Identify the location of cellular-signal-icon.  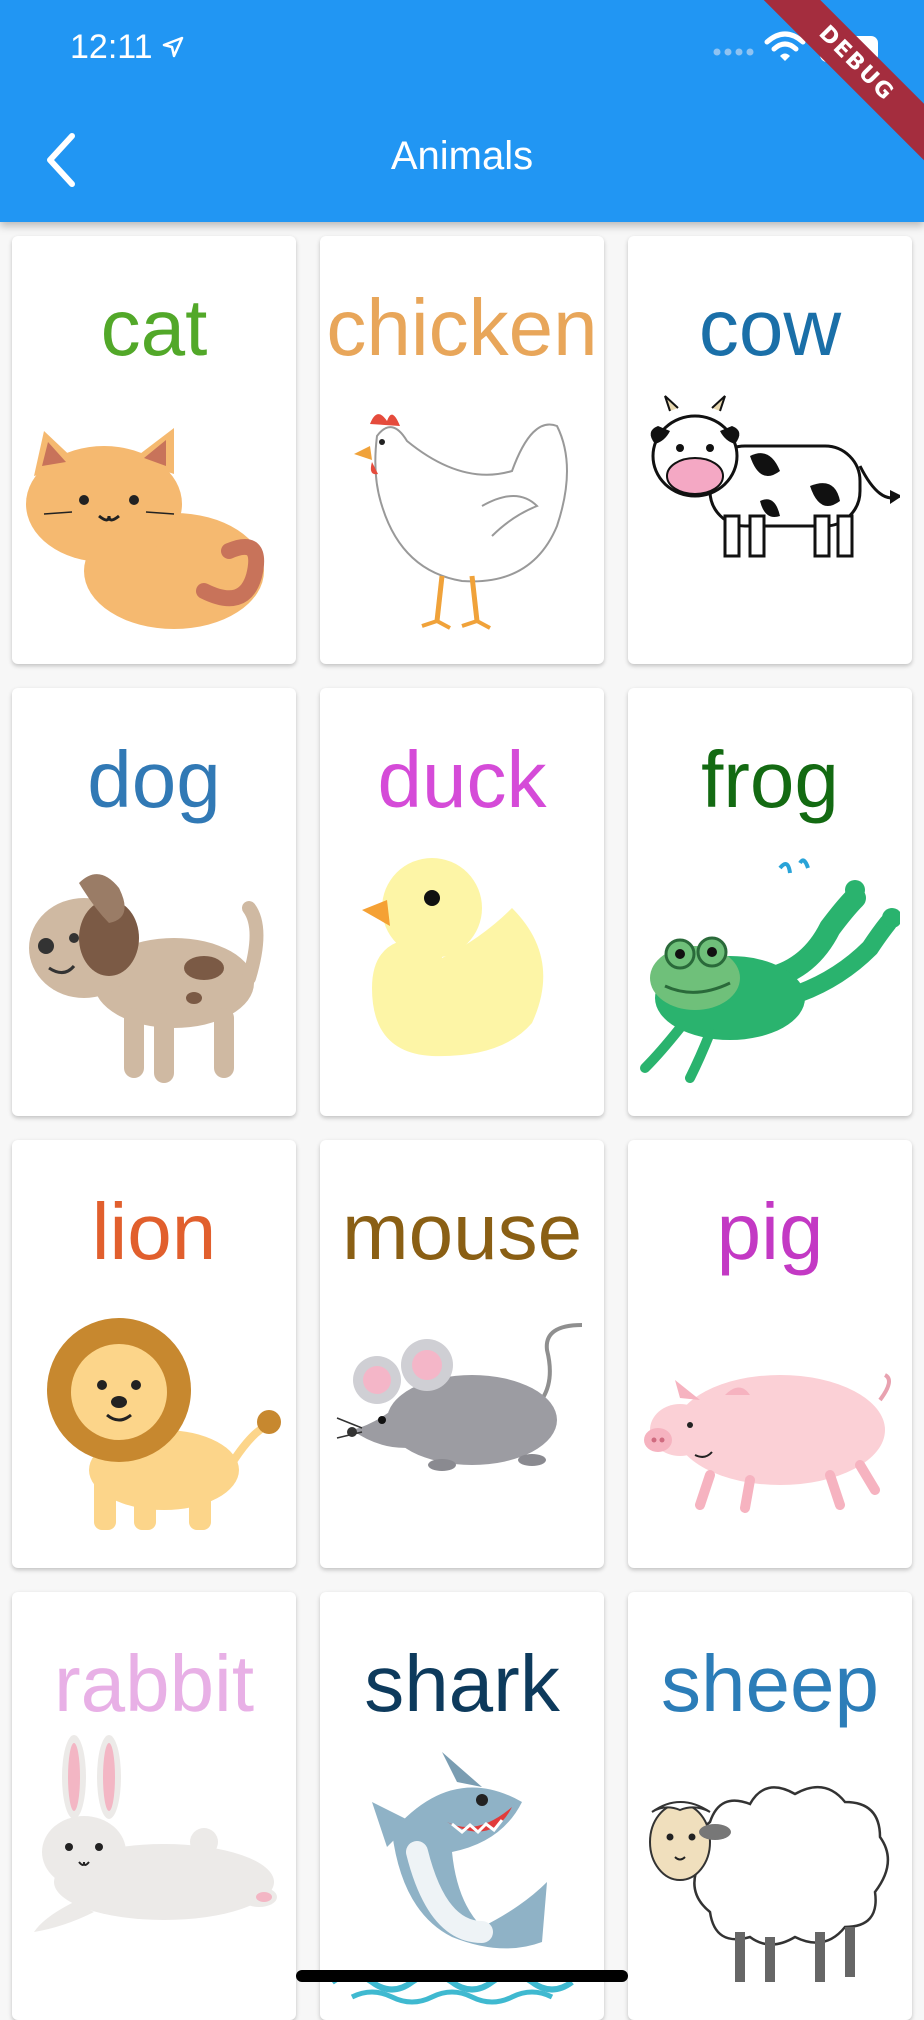
(733, 52).